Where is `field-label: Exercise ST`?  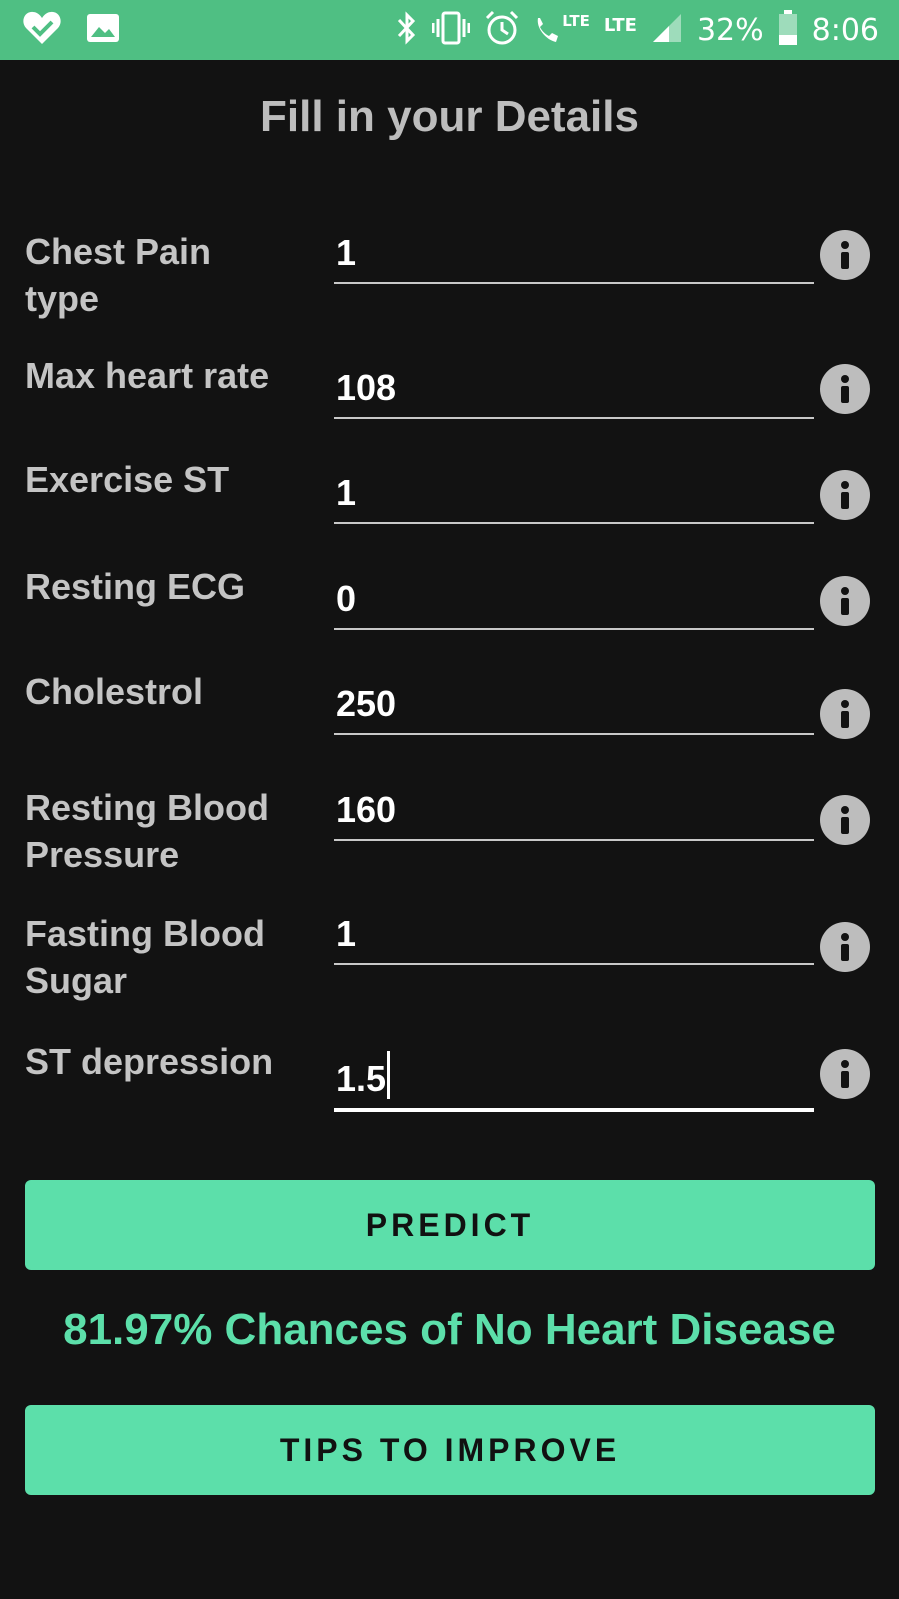 field-label: Exercise ST is located at coordinates (127, 479).